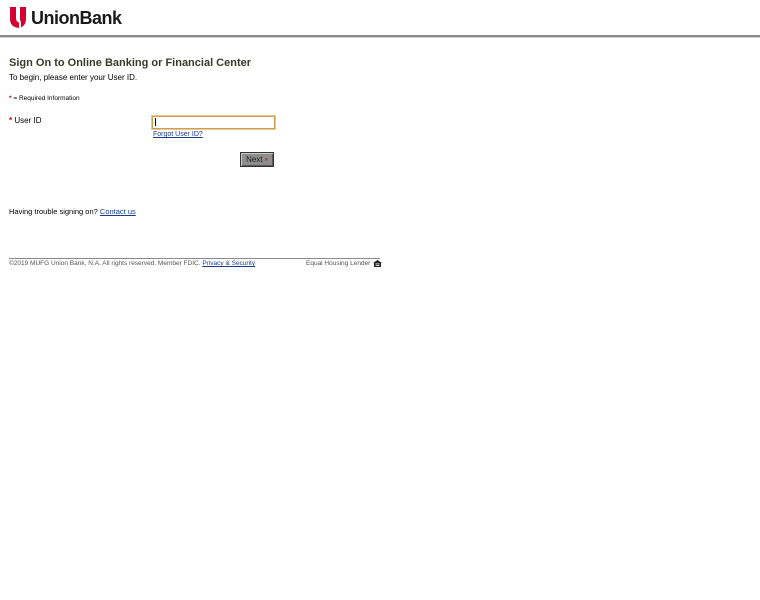 This screenshot has height=600, width=760. Describe the element at coordinates (338, 263) in the screenshot. I see `equal-housing-lender-text: Equal Housing Lender` at that location.